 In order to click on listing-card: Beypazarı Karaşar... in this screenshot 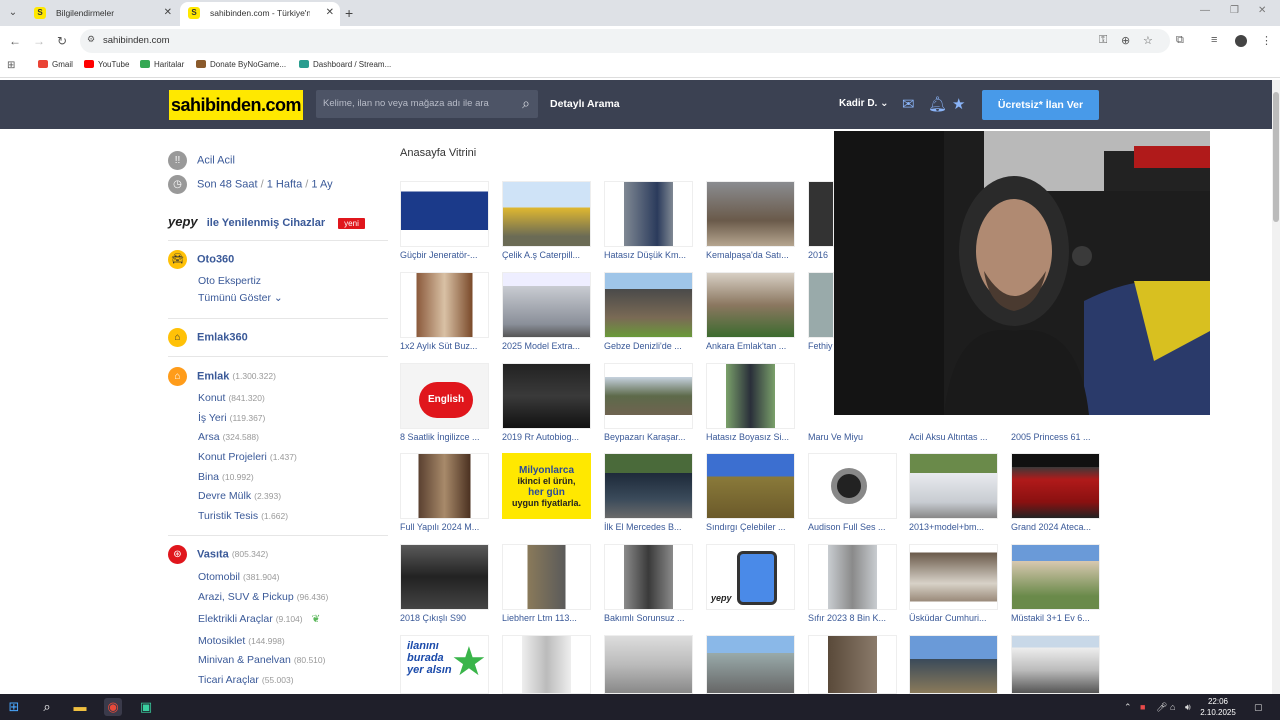, I will do `click(648, 403)`.